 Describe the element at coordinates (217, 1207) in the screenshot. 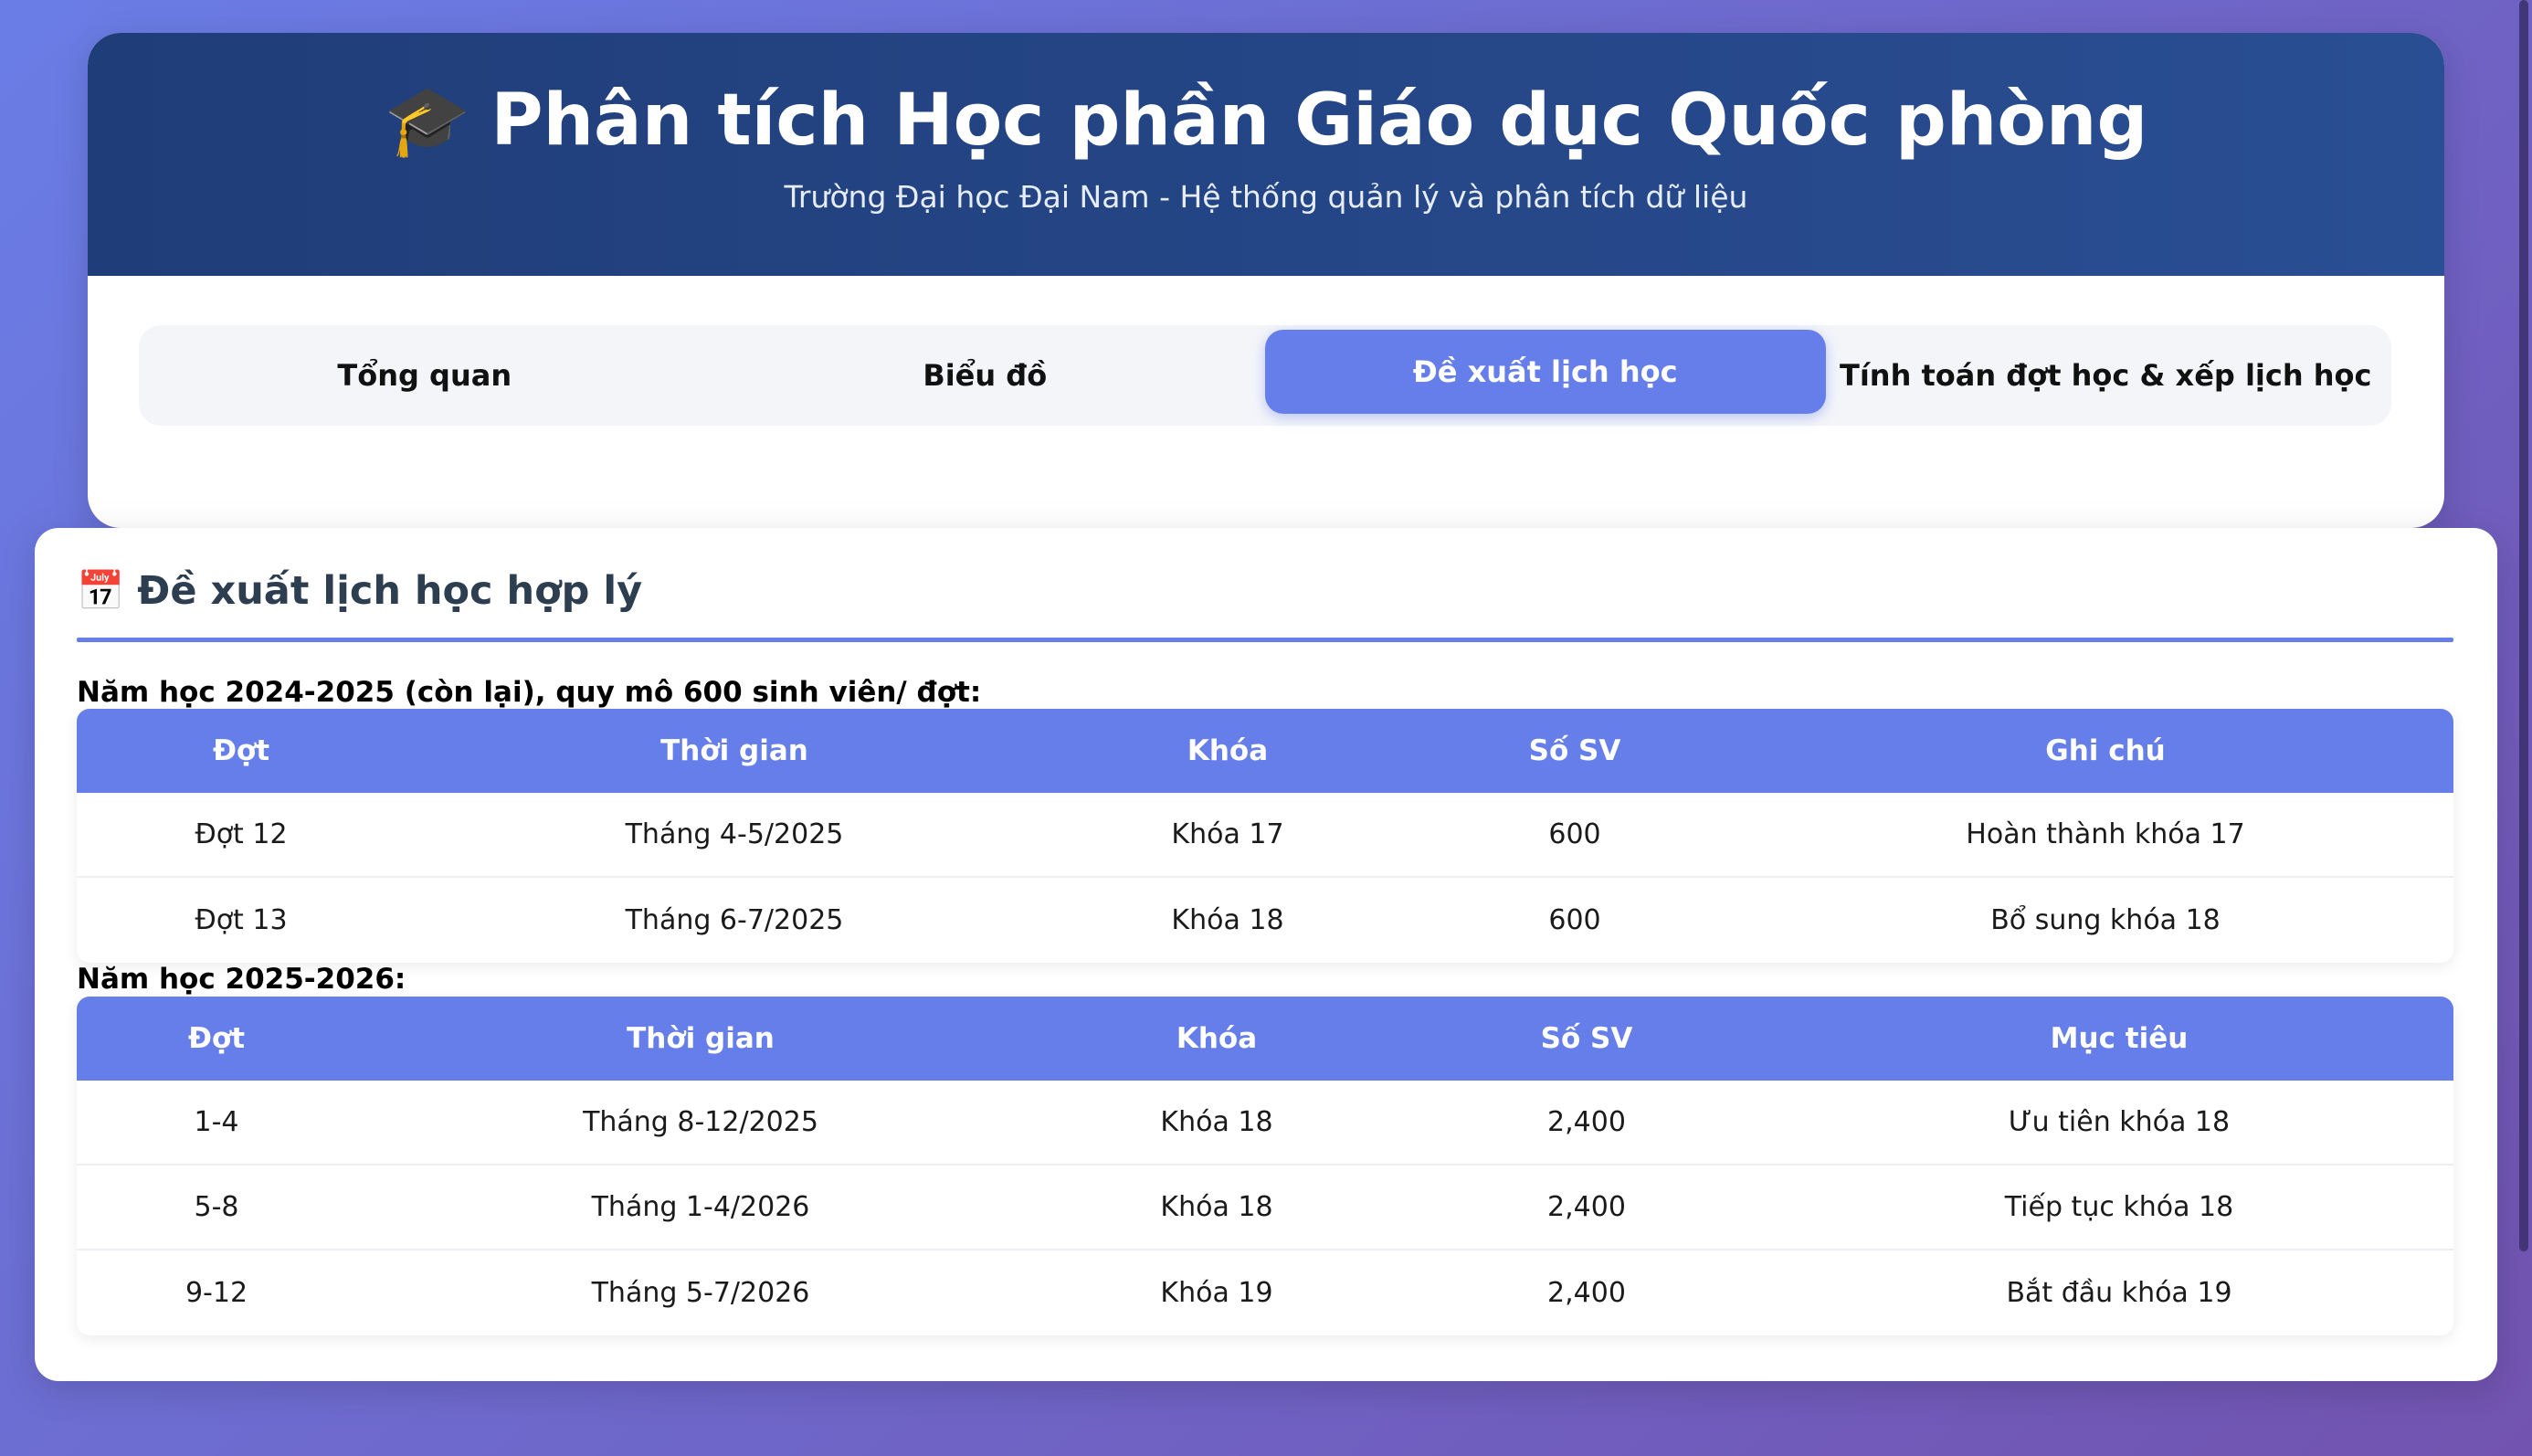

I see `table-cell: 5-8` at that location.